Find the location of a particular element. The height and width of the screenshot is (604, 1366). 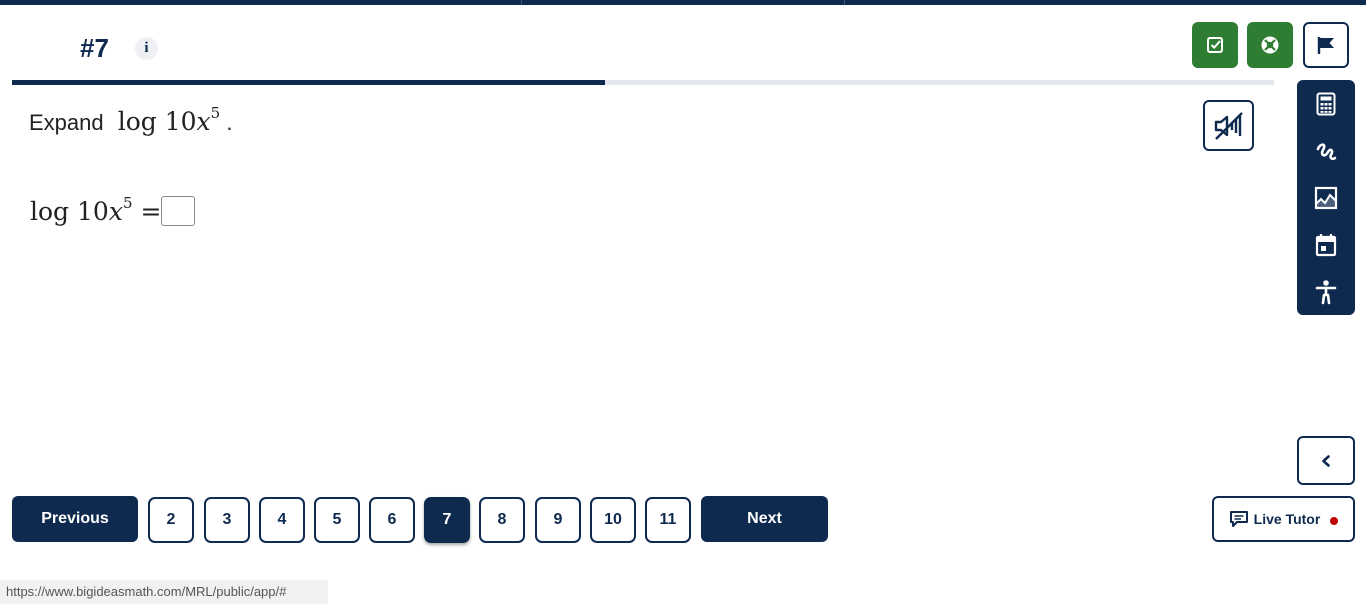

side-toolbar is located at coordinates (1326, 197).